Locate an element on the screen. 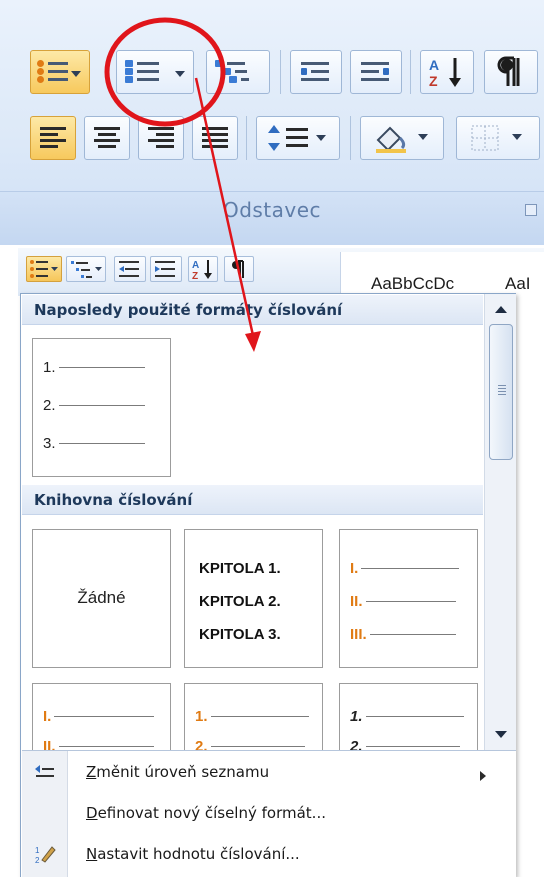  annotation-arrowhead-icon is located at coordinates (253, 341).